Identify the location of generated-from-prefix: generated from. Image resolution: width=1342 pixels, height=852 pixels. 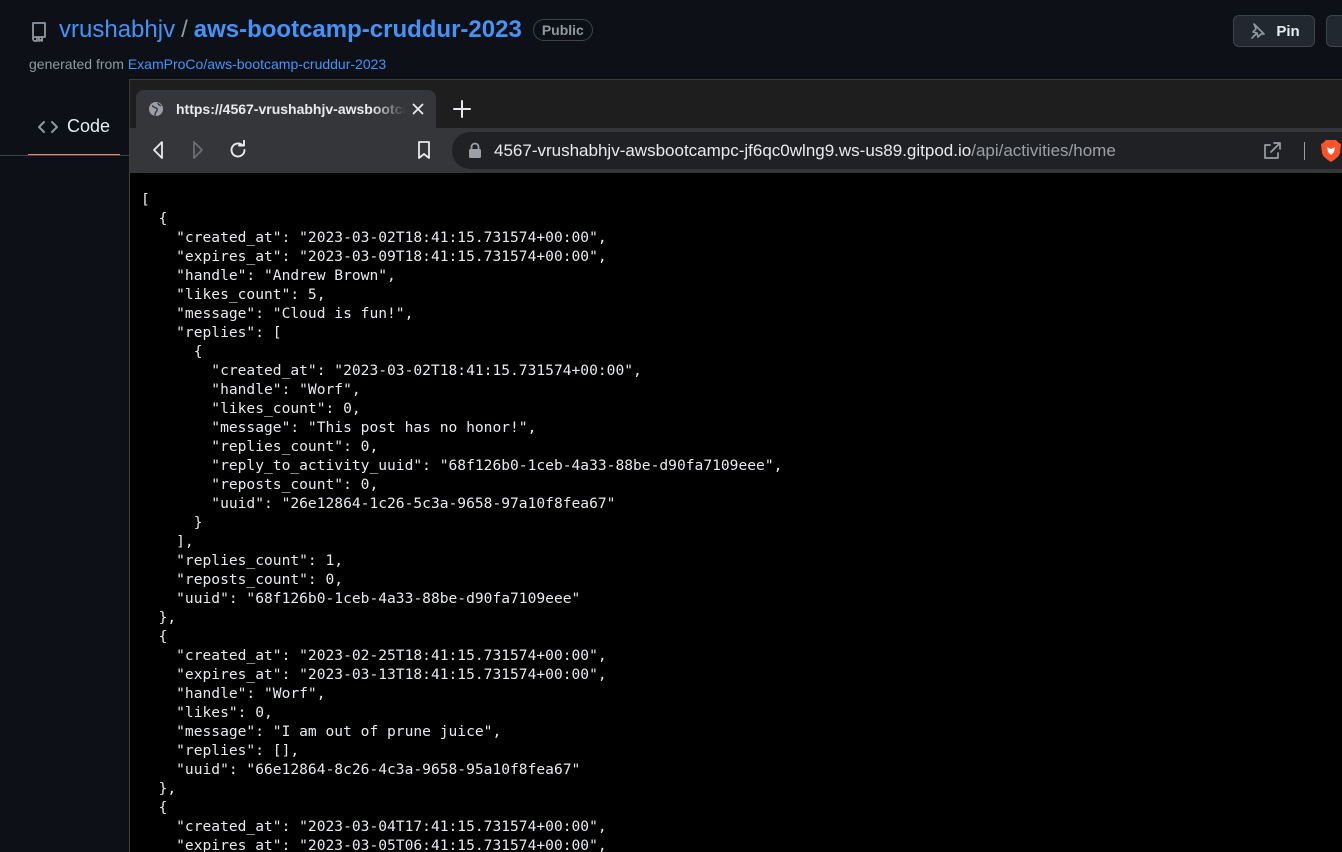
(78, 64).